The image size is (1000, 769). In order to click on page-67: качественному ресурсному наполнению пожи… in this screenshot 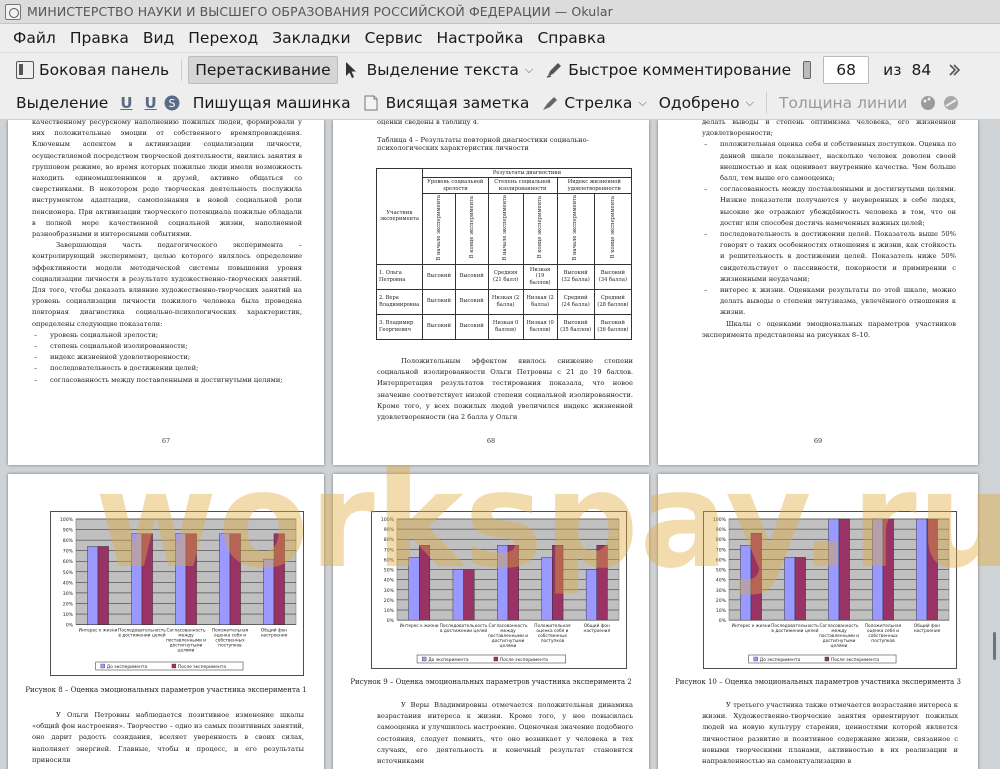, I will do `click(166, 292)`.